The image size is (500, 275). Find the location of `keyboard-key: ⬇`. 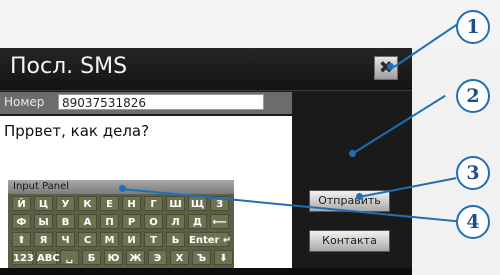

keyboard-key: ⬇ is located at coordinates (223, 257).